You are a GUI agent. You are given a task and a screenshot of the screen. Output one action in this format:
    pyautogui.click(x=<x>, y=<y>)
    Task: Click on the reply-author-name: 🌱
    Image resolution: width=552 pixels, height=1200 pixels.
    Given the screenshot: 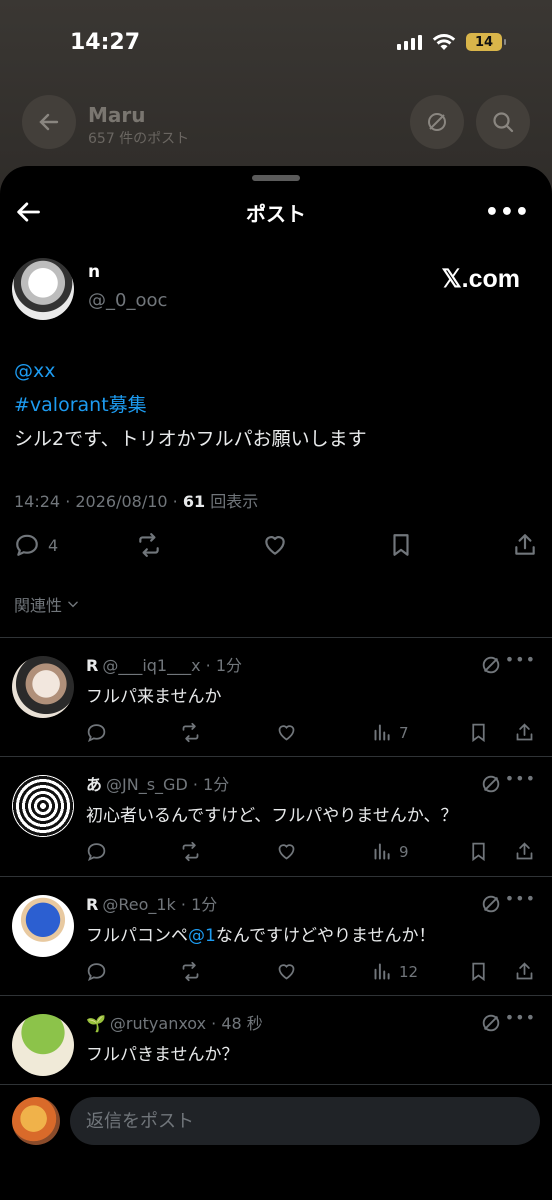 What is the action you would take?
    pyautogui.click(x=96, y=1023)
    